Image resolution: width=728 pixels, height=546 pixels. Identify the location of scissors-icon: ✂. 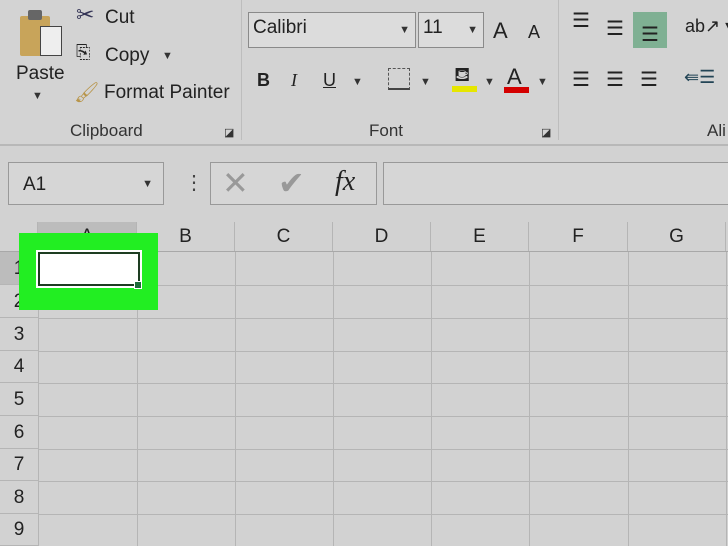
(85, 14).